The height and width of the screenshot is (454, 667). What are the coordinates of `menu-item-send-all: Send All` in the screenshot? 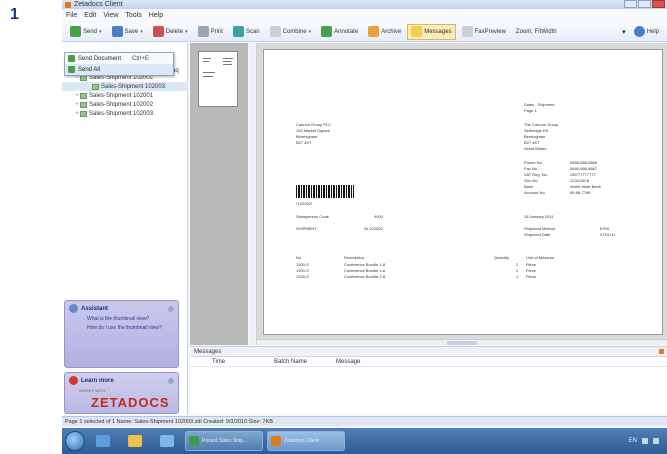 It's located at (119, 69).